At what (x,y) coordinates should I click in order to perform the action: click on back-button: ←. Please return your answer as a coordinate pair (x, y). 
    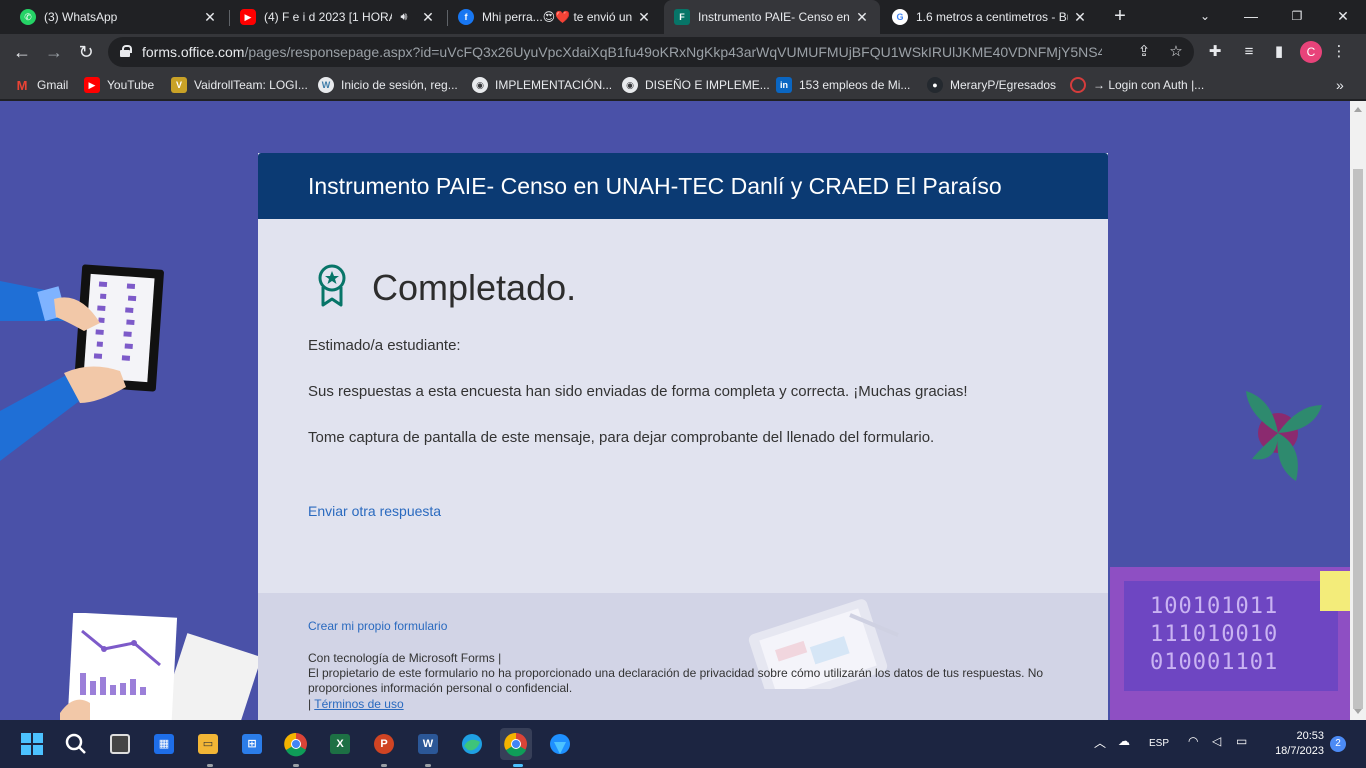
    Looking at the image, I should click on (22, 52).